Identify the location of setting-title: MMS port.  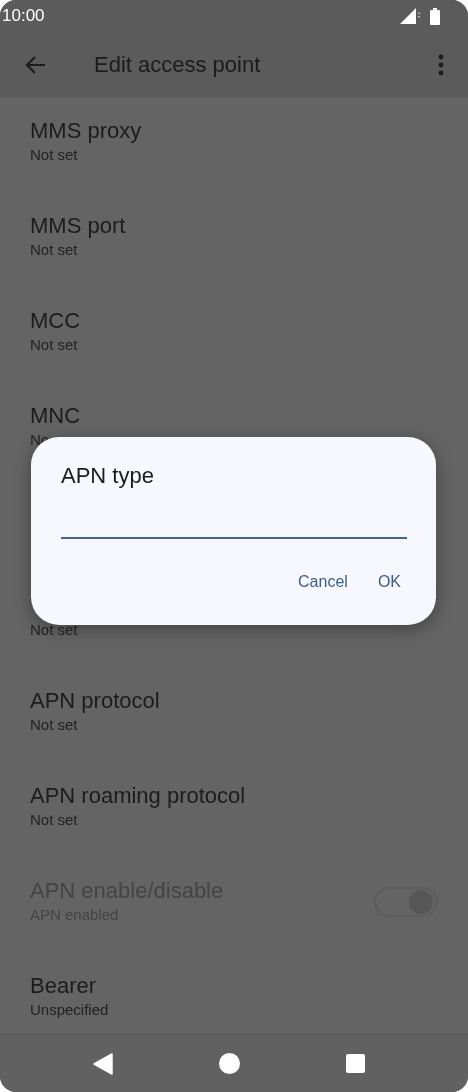
(78, 226).